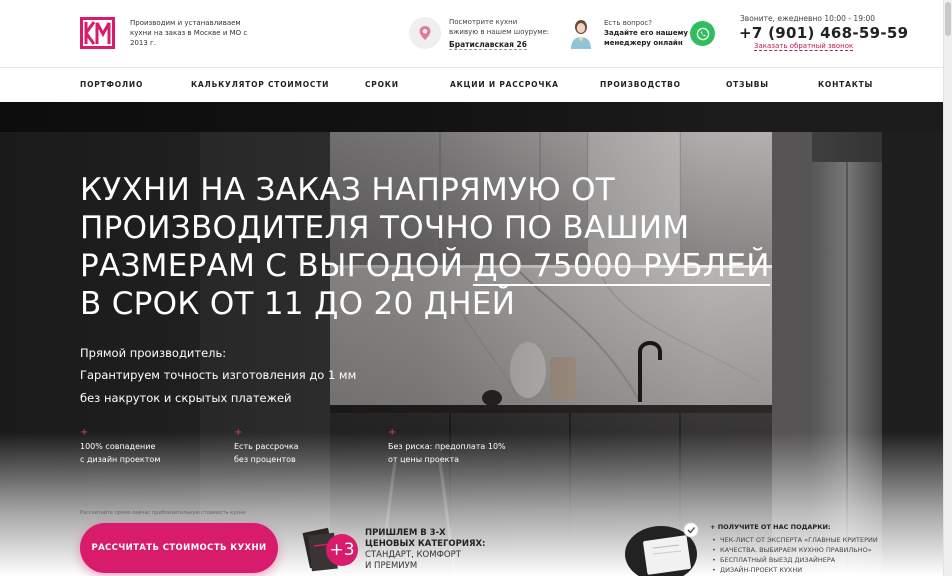 The image size is (952, 576). What do you see at coordinates (795, 550) in the screenshot?
I see `gift-item: КАЧЕСТВА. ВЫБИРАЕМ КУХНЮ ПРАВИЛЬНО»` at bounding box center [795, 550].